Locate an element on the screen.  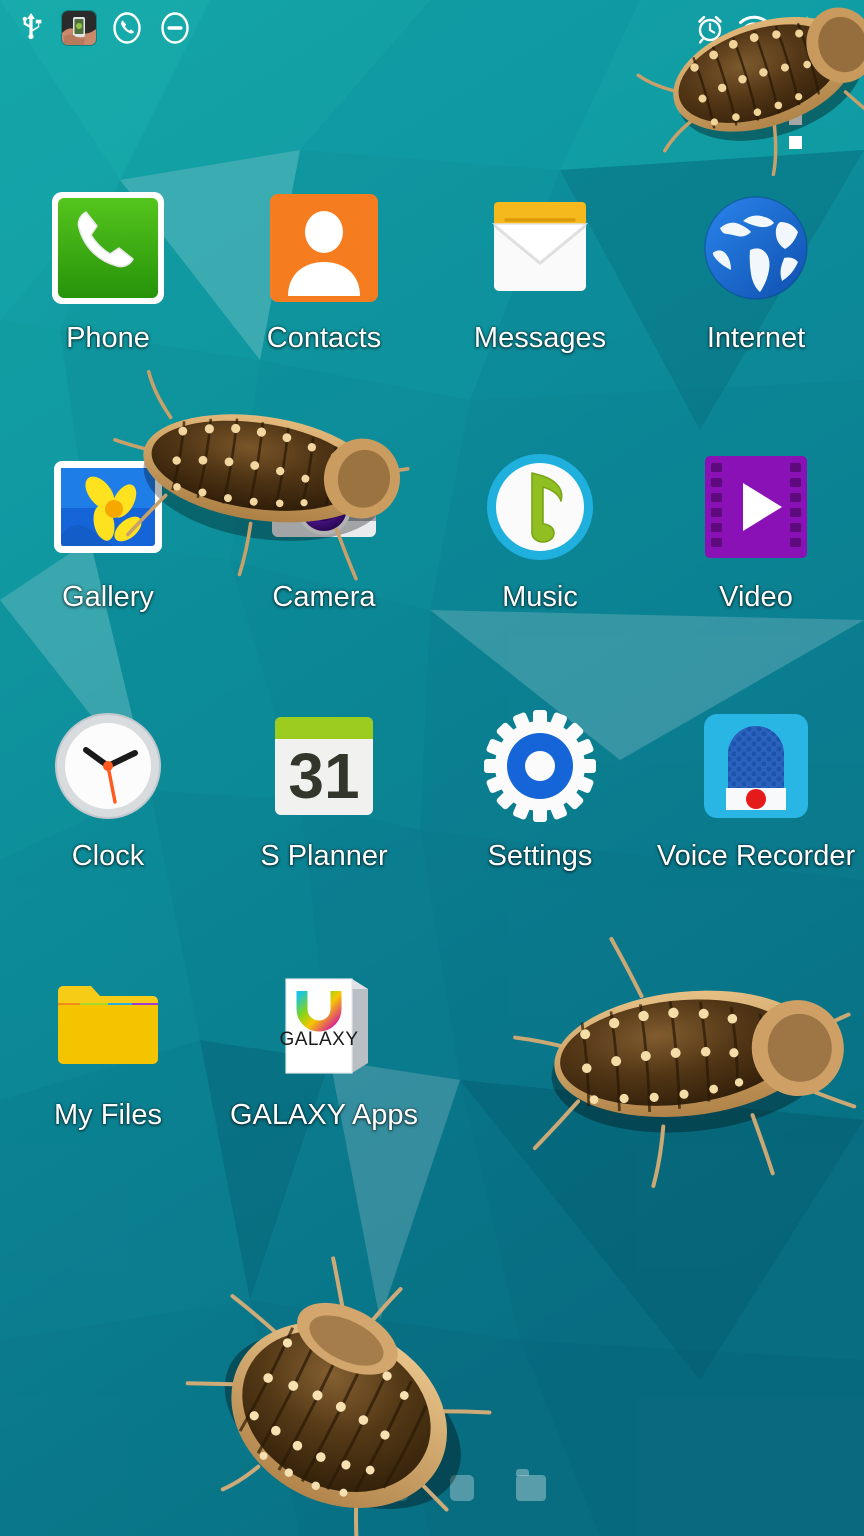
app-label: GALAXY Apps is located at coordinates (324, 1115).